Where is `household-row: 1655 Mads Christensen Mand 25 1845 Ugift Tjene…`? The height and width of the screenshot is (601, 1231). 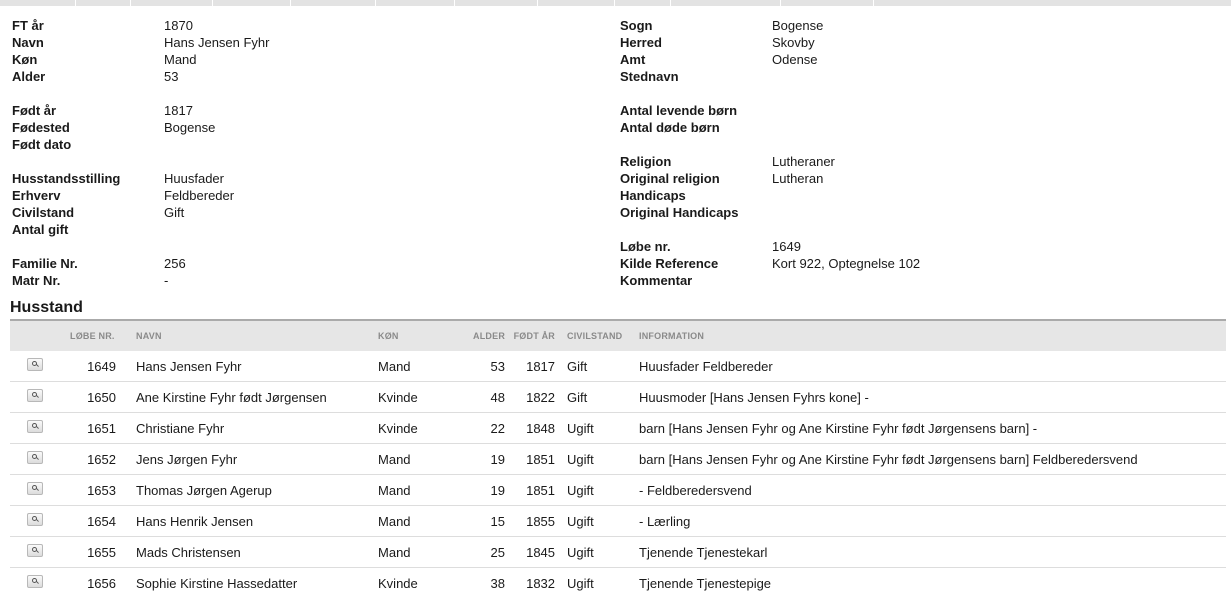
household-row: 1655 Mads Christensen Mand 25 1845 Ugift Tjene… is located at coordinates (618, 552).